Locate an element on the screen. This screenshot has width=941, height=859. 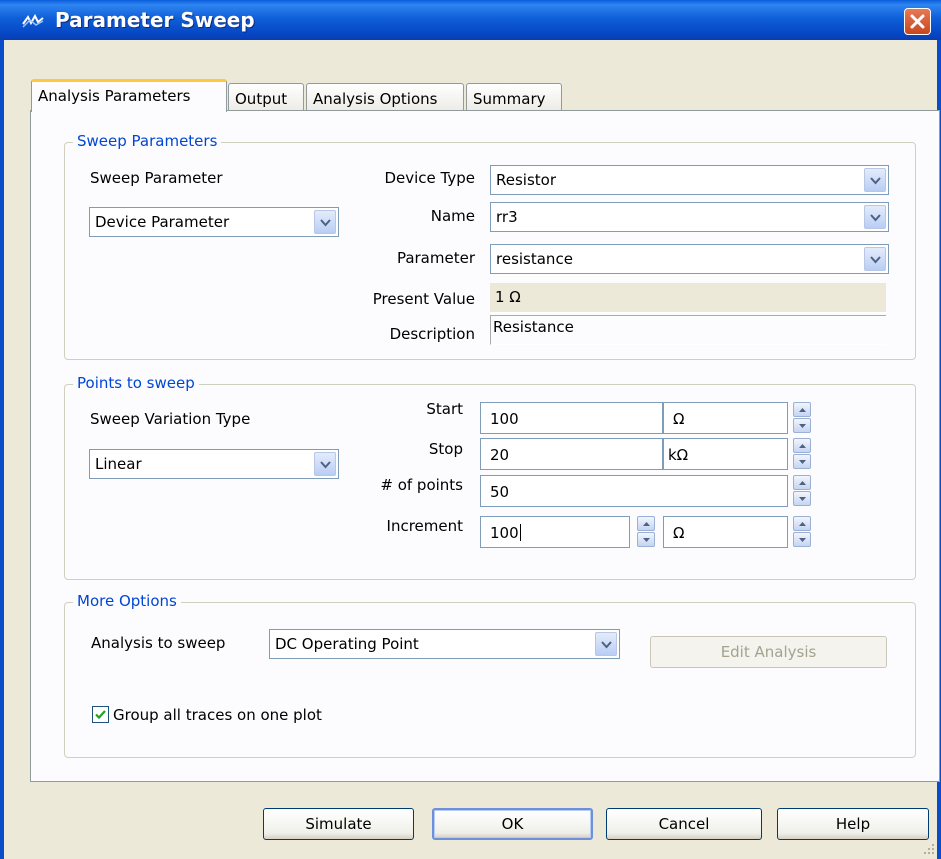
tab-analysis-options: Analysis Options is located at coordinates (385, 97).